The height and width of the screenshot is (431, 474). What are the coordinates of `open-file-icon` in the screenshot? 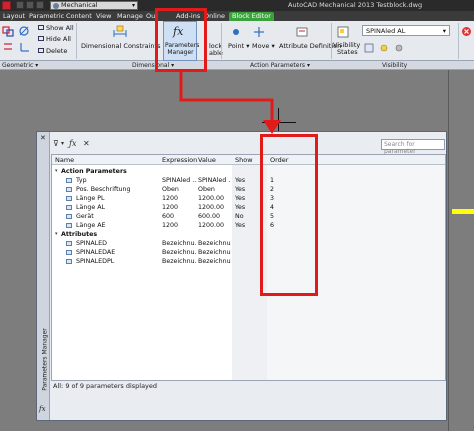 It's located at (30, 5).